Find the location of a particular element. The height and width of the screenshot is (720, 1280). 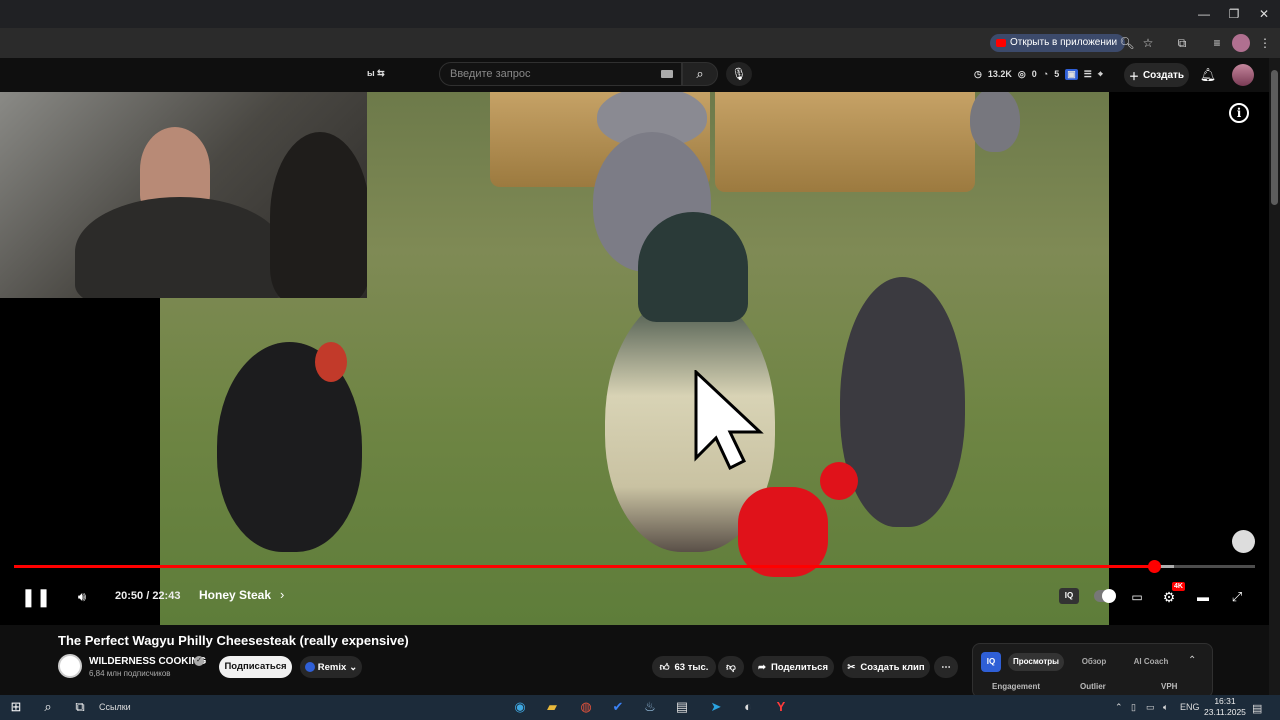

rooster-tail is located at coordinates (693, 267).